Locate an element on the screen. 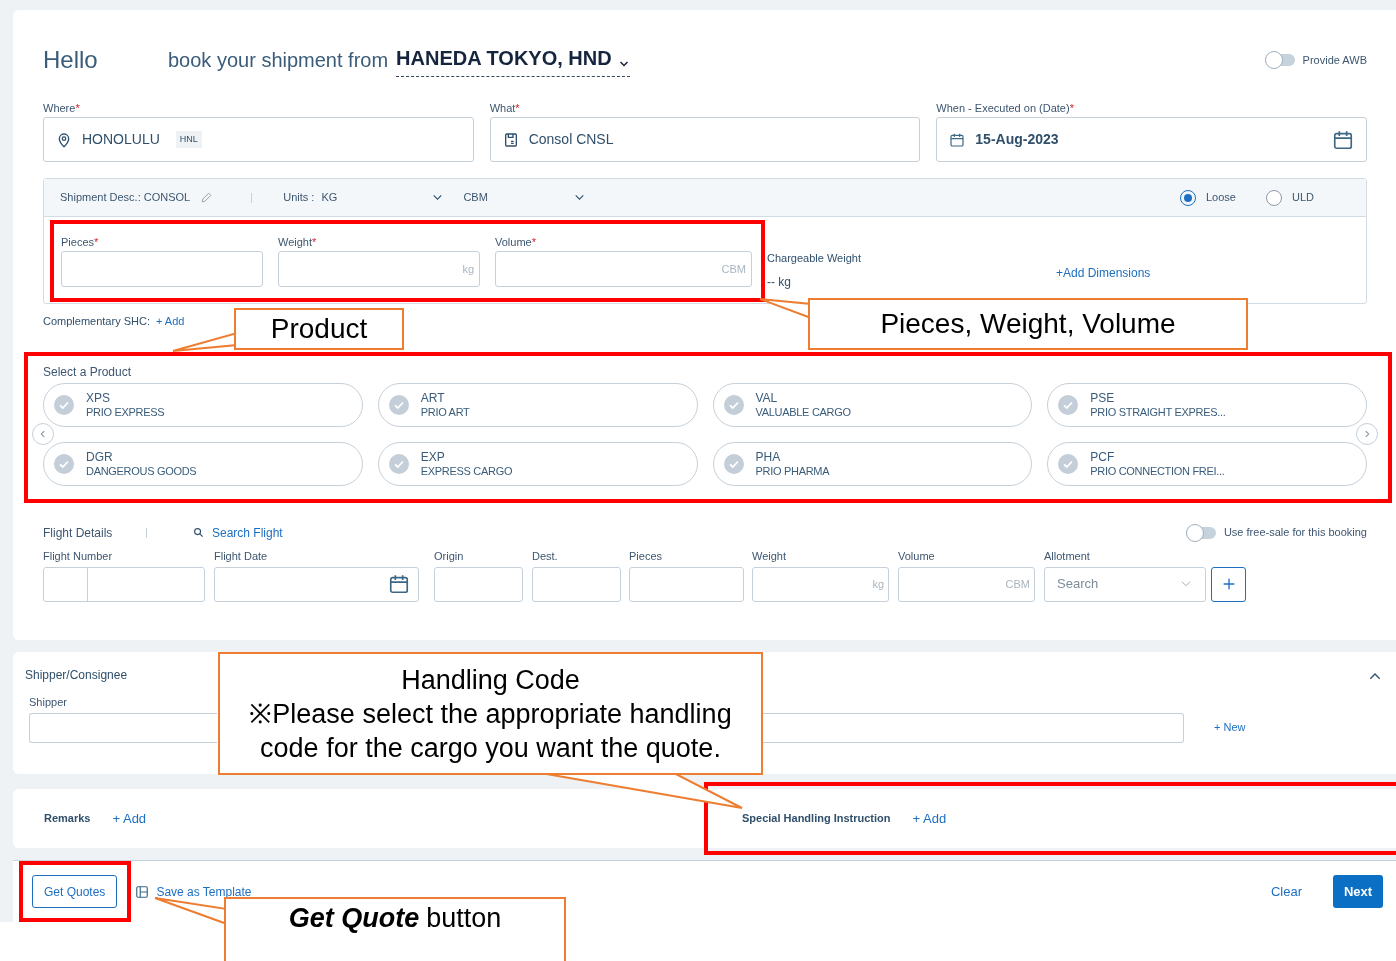 This screenshot has height=961, width=1396. radio-label: Loose is located at coordinates (1221, 198).